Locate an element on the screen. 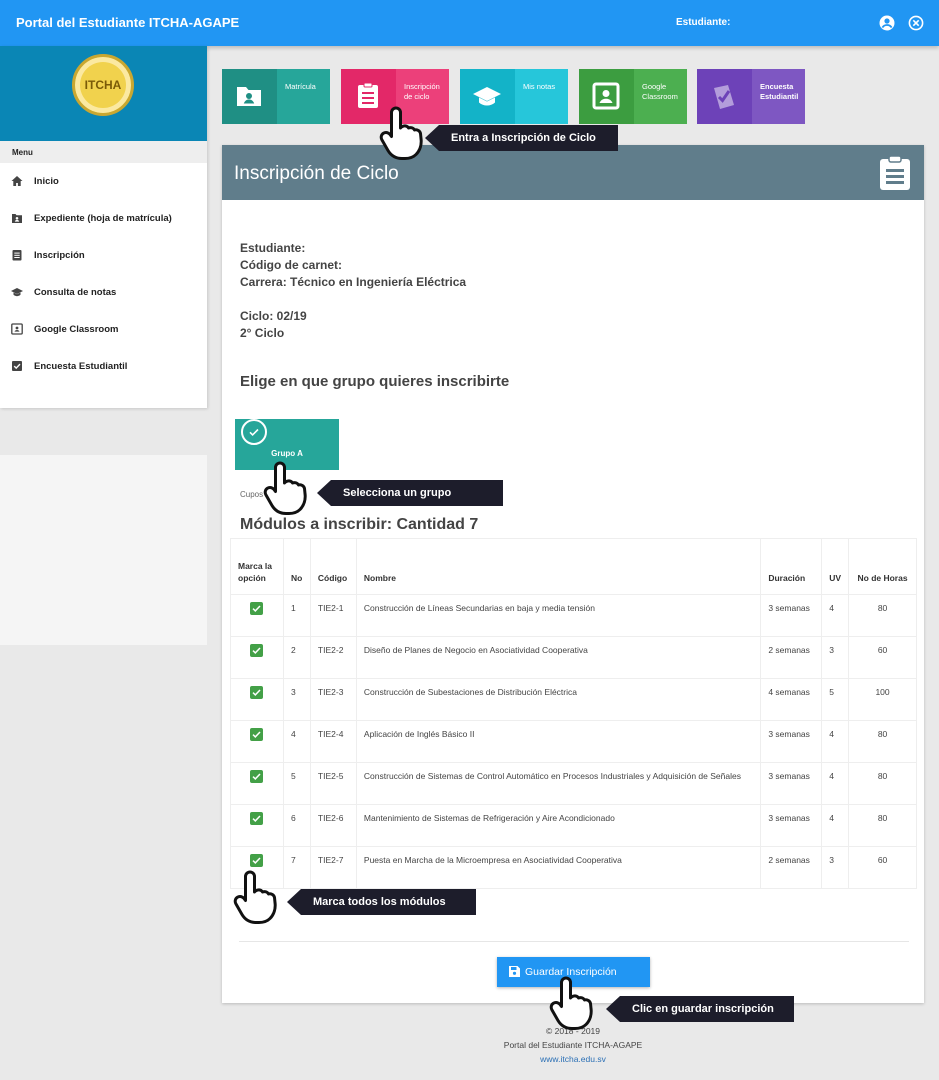 The height and width of the screenshot is (1080, 939). cycle: Ciclo: 02/19 is located at coordinates (273, 316).